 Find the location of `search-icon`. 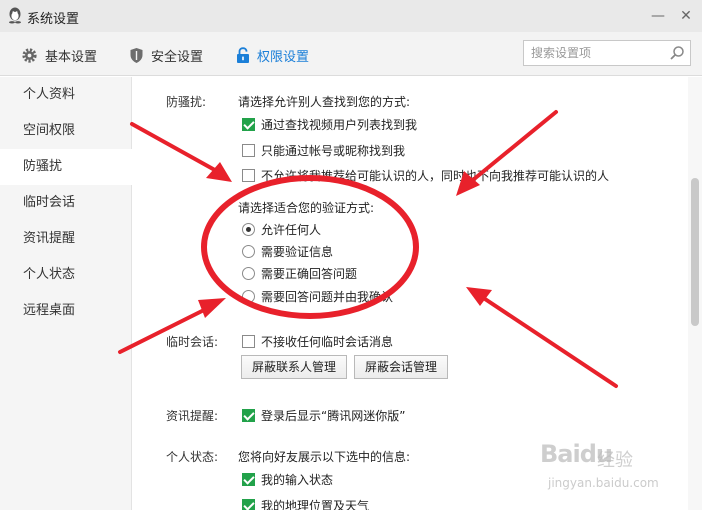

search-icon is located at coordinates (677, 53).